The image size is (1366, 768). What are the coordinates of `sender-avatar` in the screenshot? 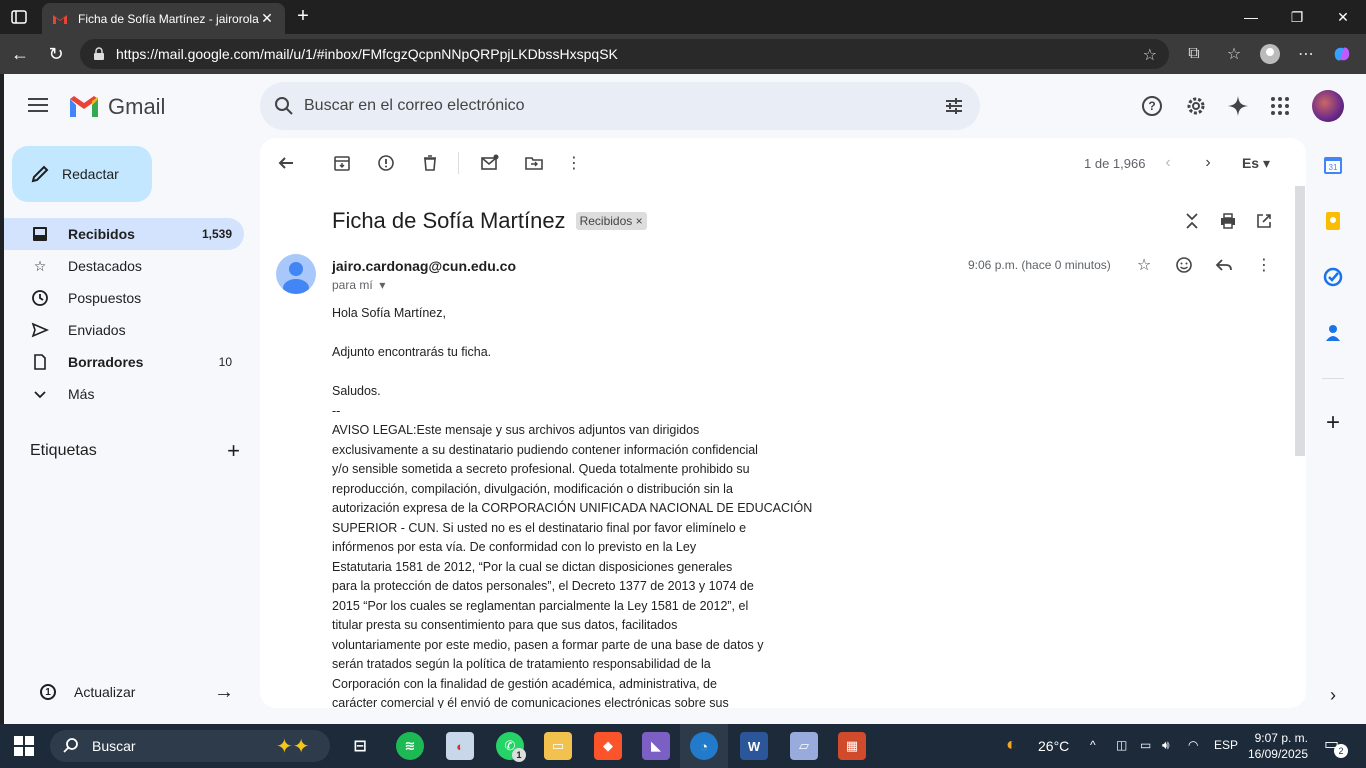 It's located at (296, 274).